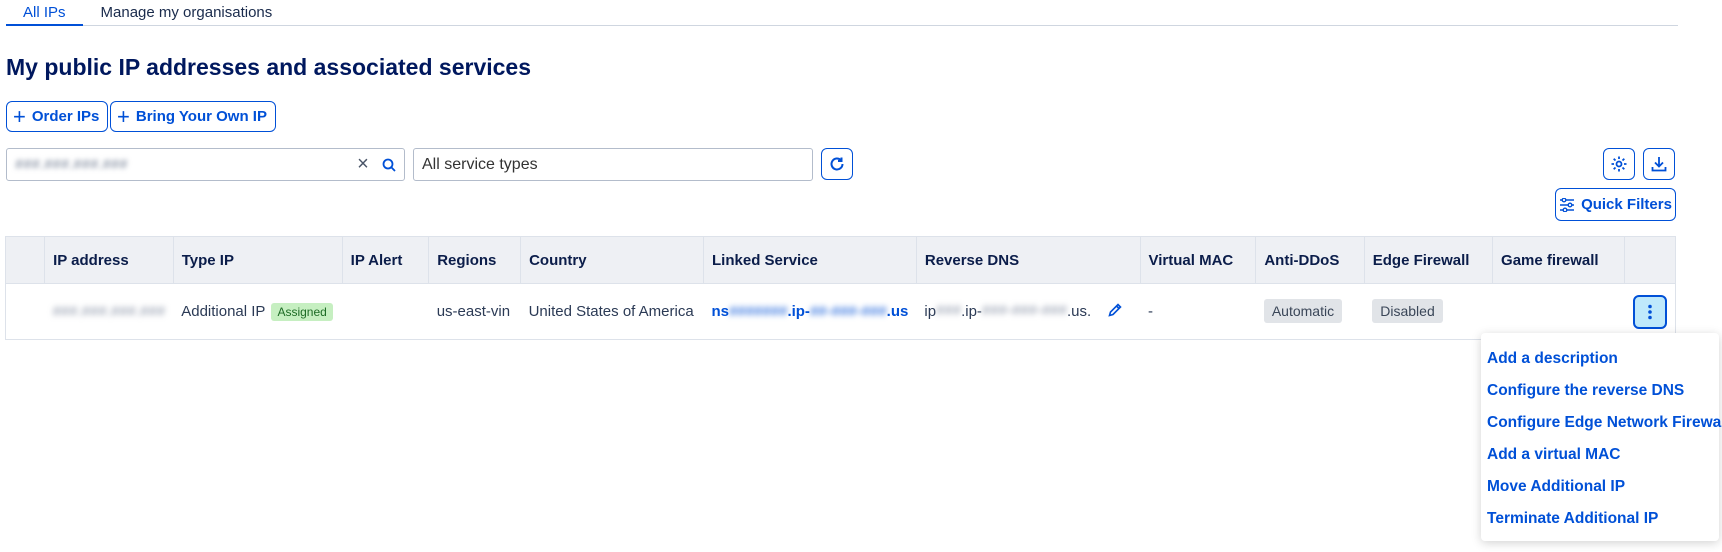 This screenshot has width=1722, height=552. I want to click on type-ip-value: Additional IP, so click(223, 311).